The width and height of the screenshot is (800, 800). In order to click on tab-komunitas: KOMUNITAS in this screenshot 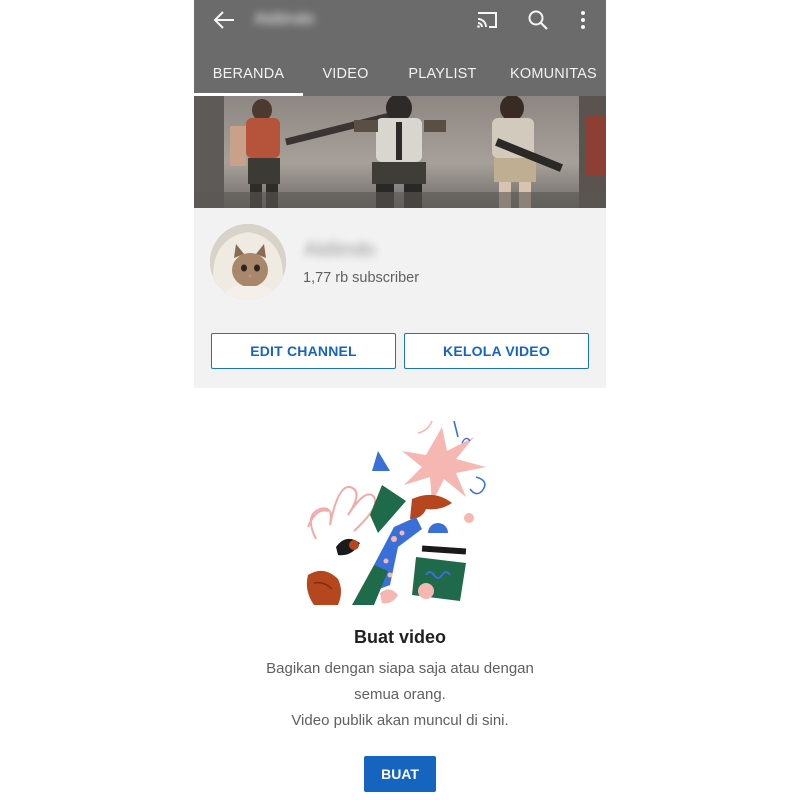, I will do `click(551, 73)`.